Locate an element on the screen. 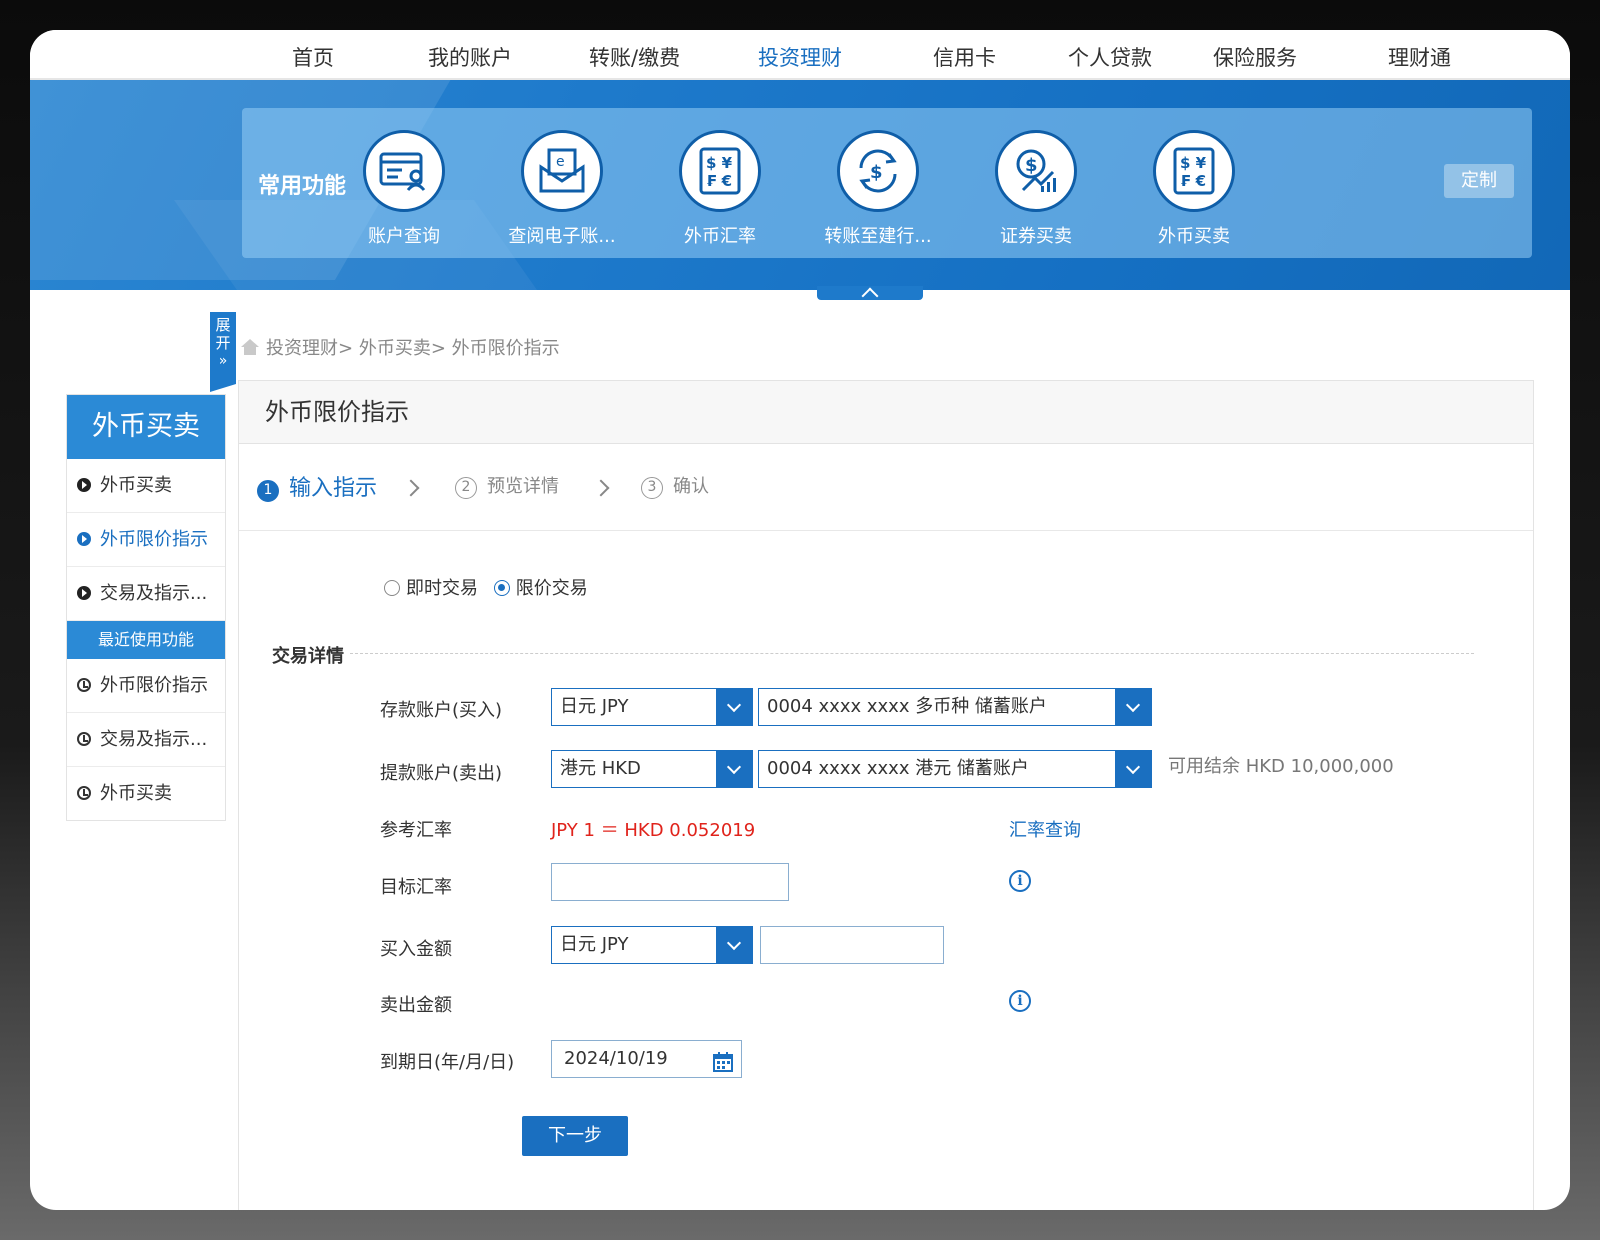 This screenshot has height=1240, width=1600. section-divider is located at coordinates (912, 653).